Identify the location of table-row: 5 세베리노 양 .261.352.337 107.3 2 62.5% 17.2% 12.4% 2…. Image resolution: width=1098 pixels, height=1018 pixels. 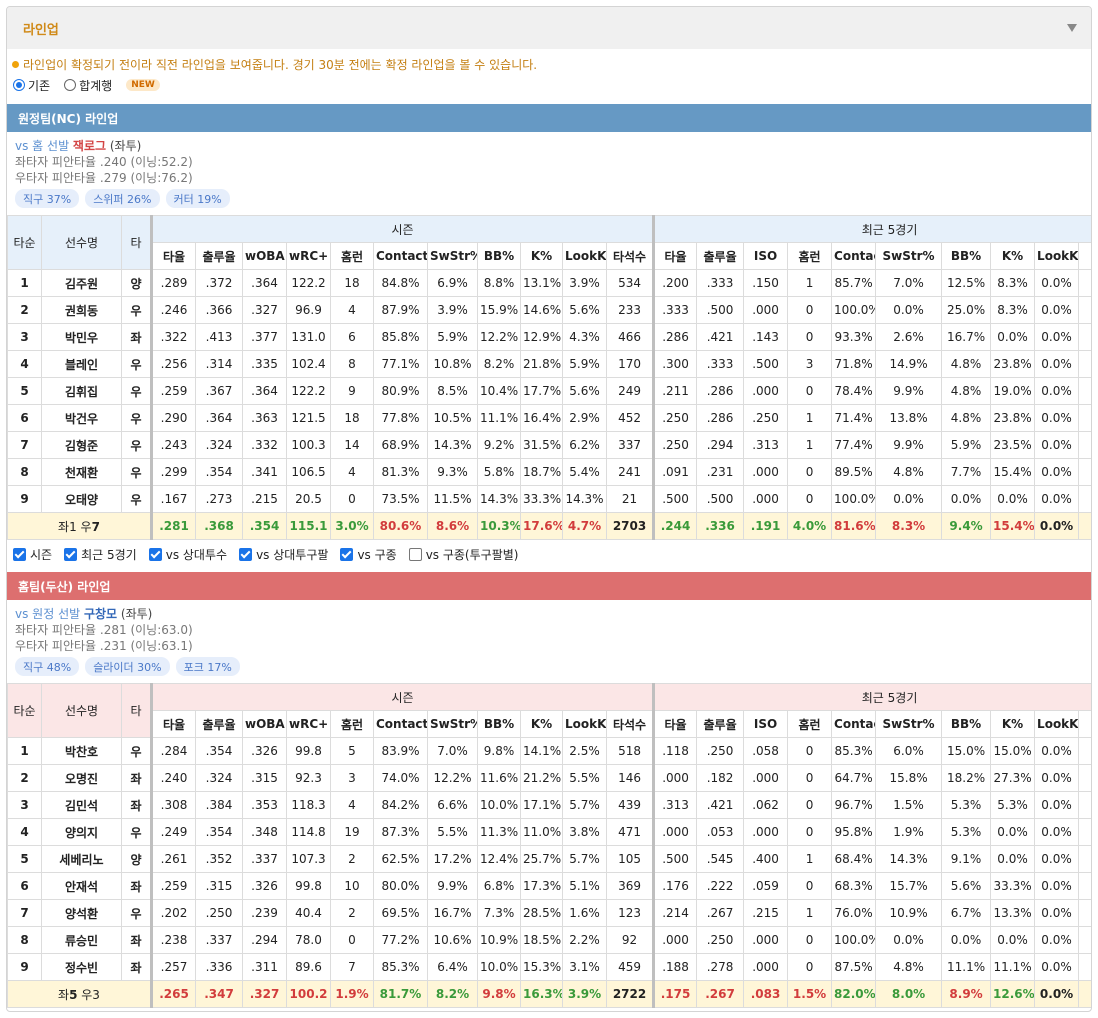
(549, 859).